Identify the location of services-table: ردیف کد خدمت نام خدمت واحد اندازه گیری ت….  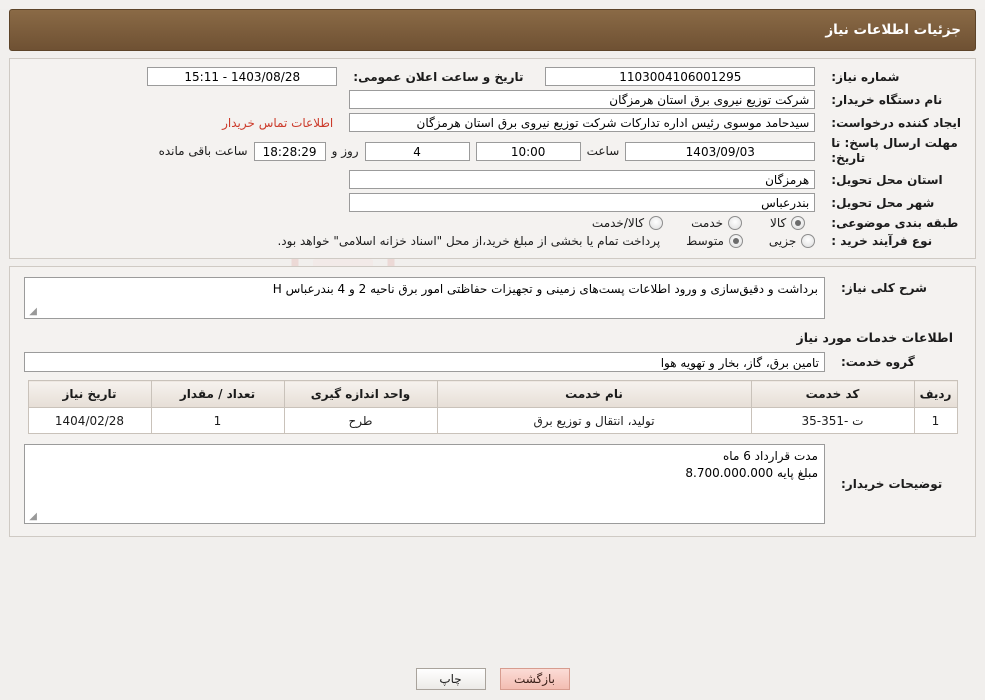
(492, 407).